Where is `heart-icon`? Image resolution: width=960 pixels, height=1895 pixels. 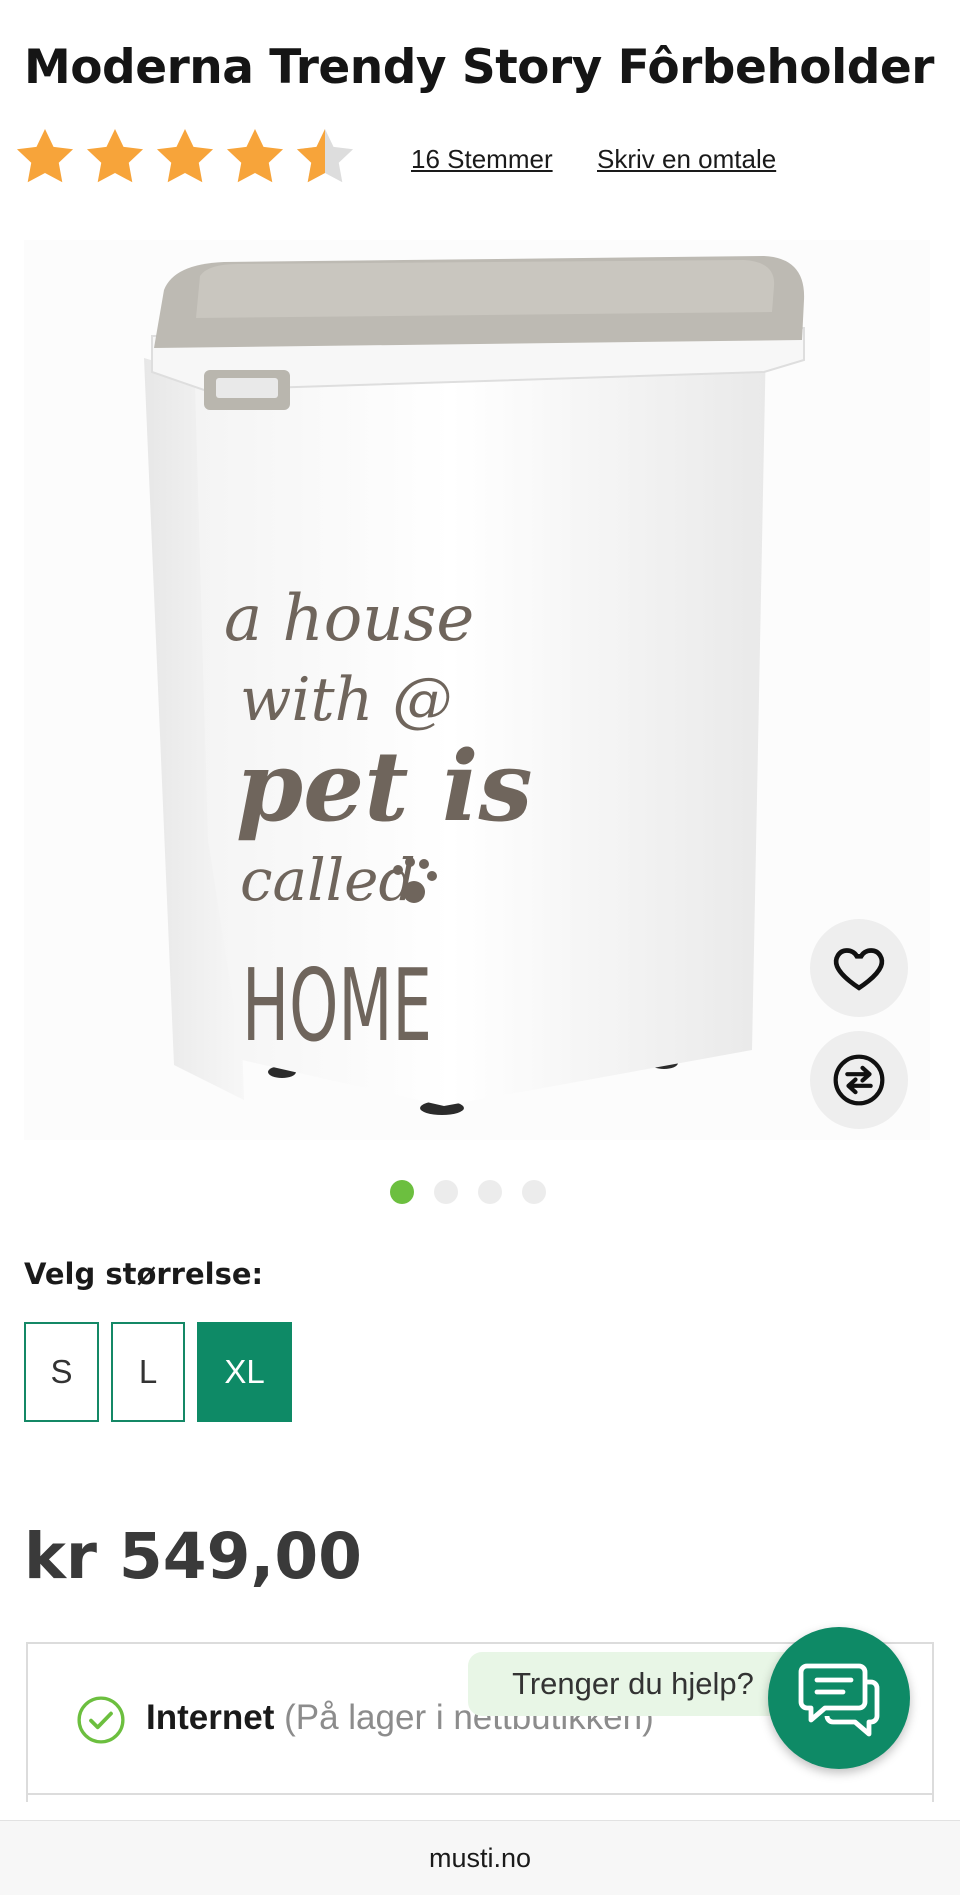
heart-icon is located at coordinates (859, 969).